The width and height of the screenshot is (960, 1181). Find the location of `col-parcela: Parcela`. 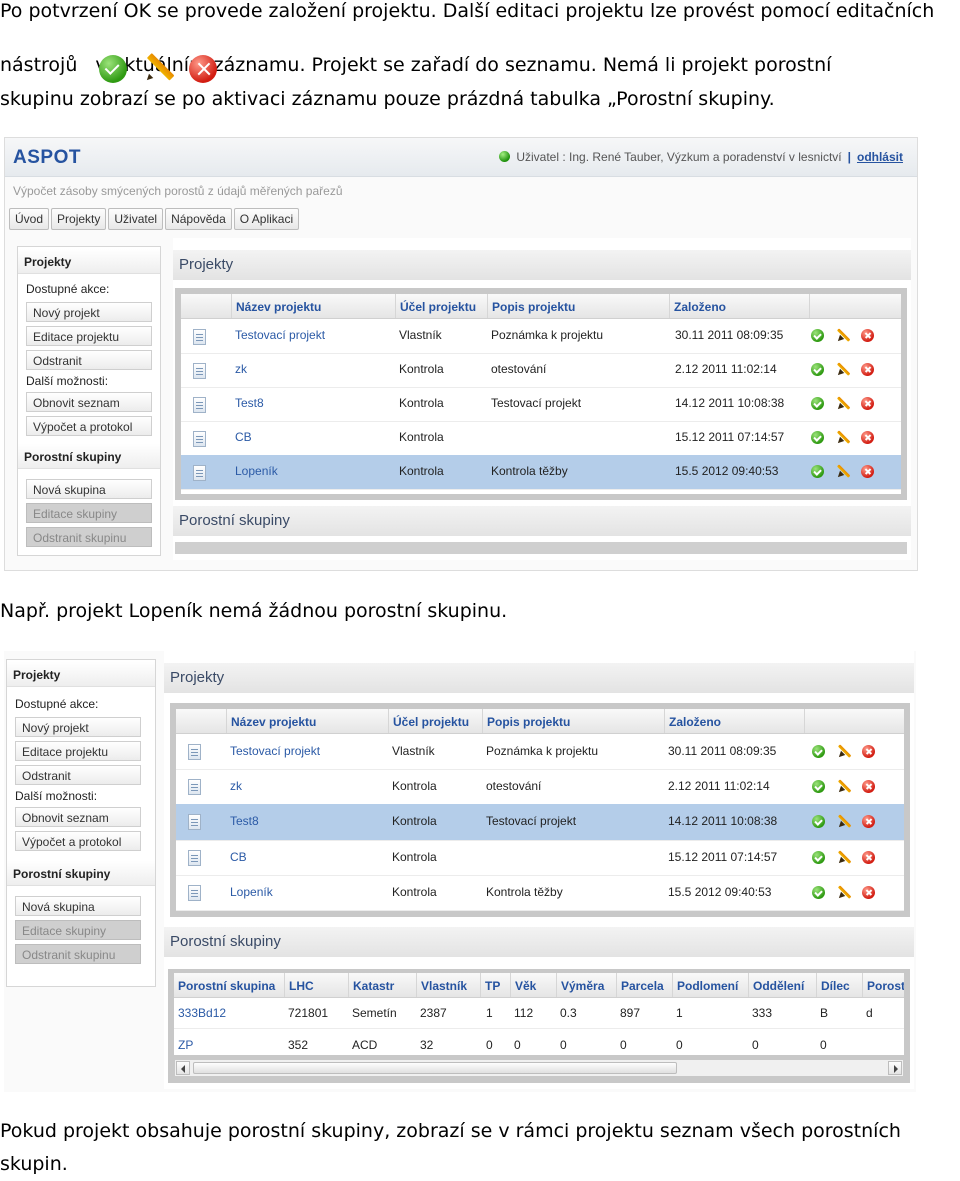

col-parcela: Parcela is located at coordinates (644, 985).